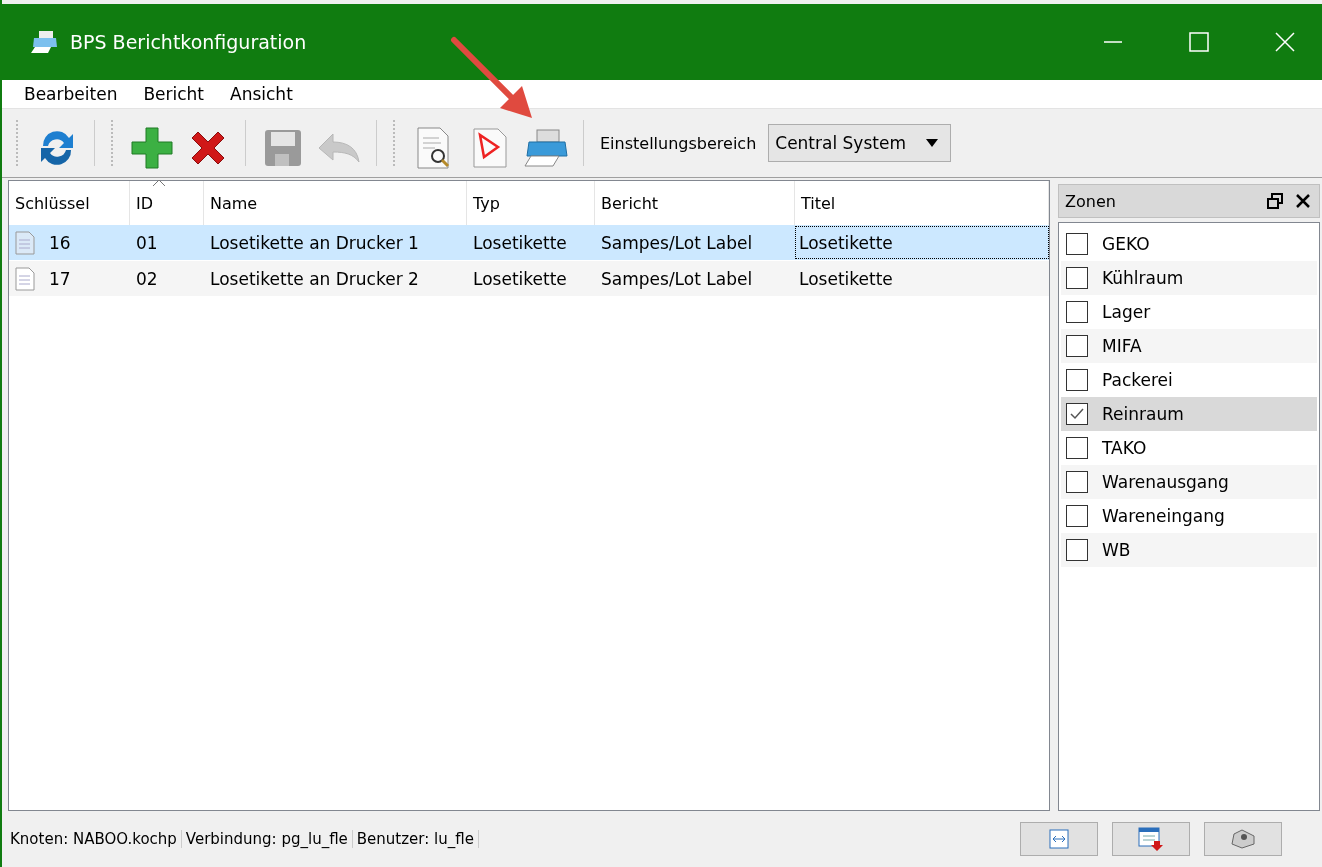  Describe the element at coordinates (1163, 516) in the screenshot. I see `zone-label: Wareneingang` at that location.